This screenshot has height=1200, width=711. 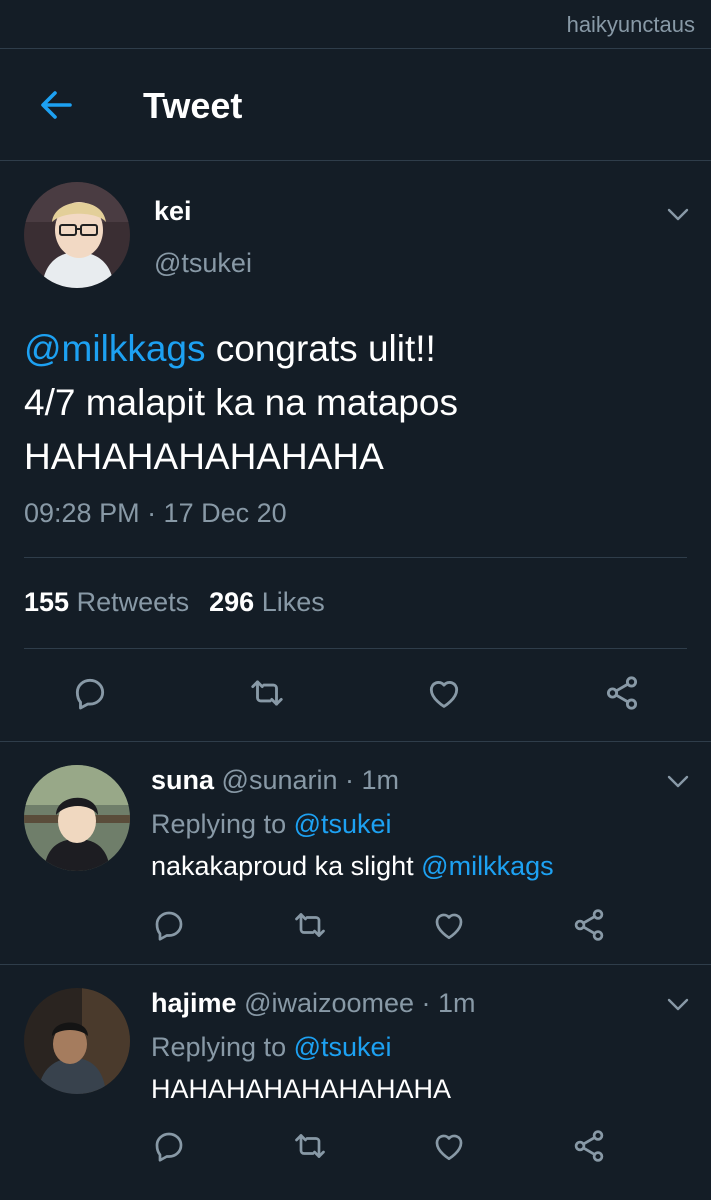 What do you see at coordinates (320, 348) in the screenshot?
I see `tweet-text-line1: congrats ulit!!` at bounding box center [320, 348].